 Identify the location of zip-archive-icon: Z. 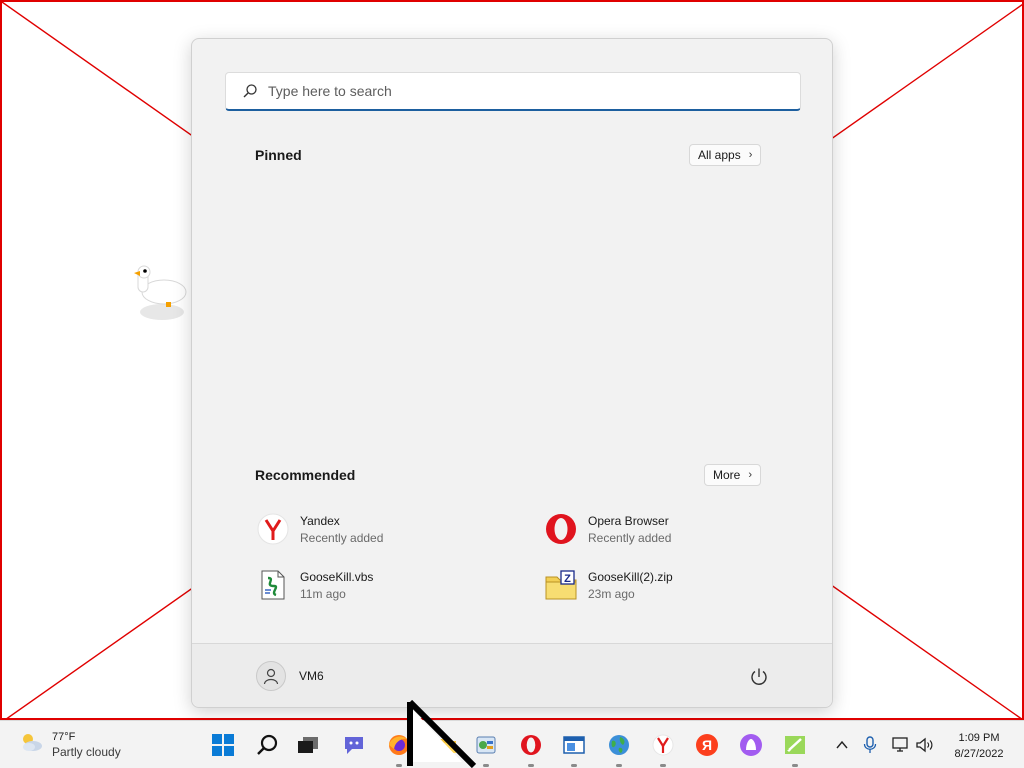
(561, 585).